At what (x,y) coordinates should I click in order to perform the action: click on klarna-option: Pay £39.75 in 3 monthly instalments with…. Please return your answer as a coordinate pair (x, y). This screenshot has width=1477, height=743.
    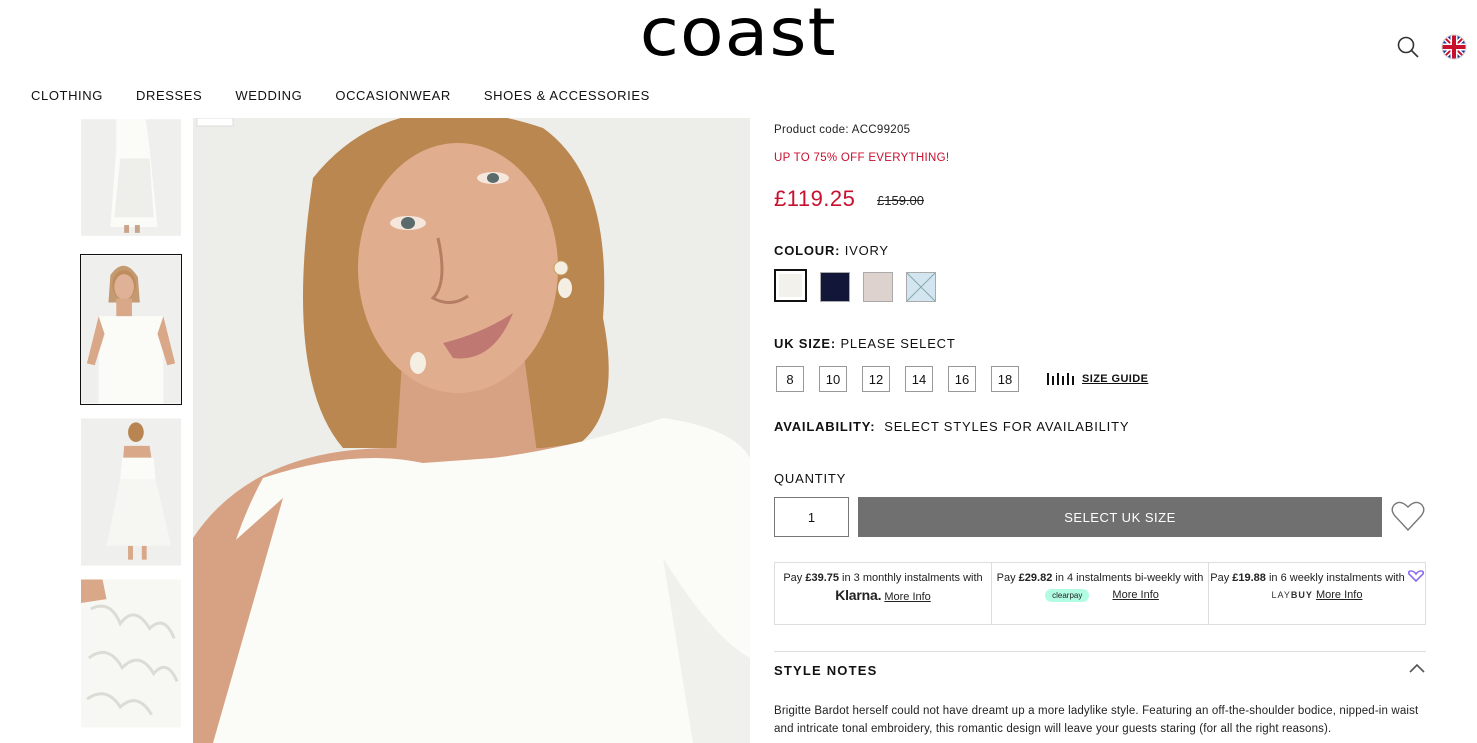
    Looking at the image, I should click on (883, 593).